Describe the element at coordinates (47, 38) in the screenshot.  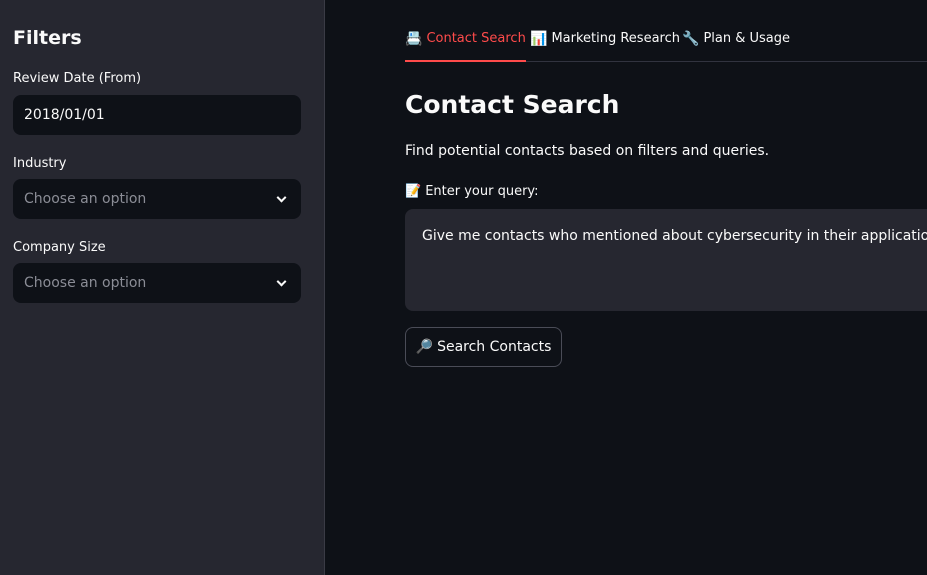
I see `sidebar-title: Filters` at that location.